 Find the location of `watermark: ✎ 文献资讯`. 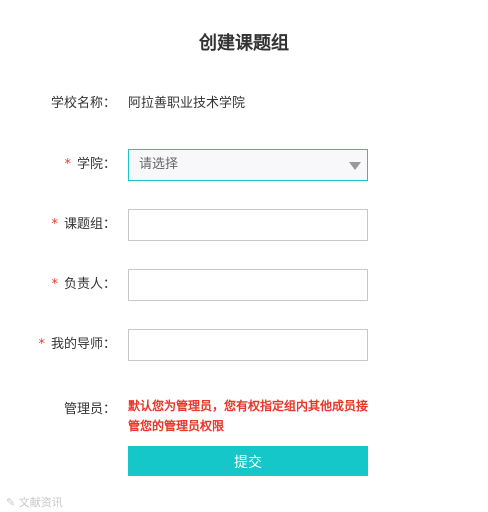

watermark: ✎ 文献资讯 is located at coordinates (34, 502).